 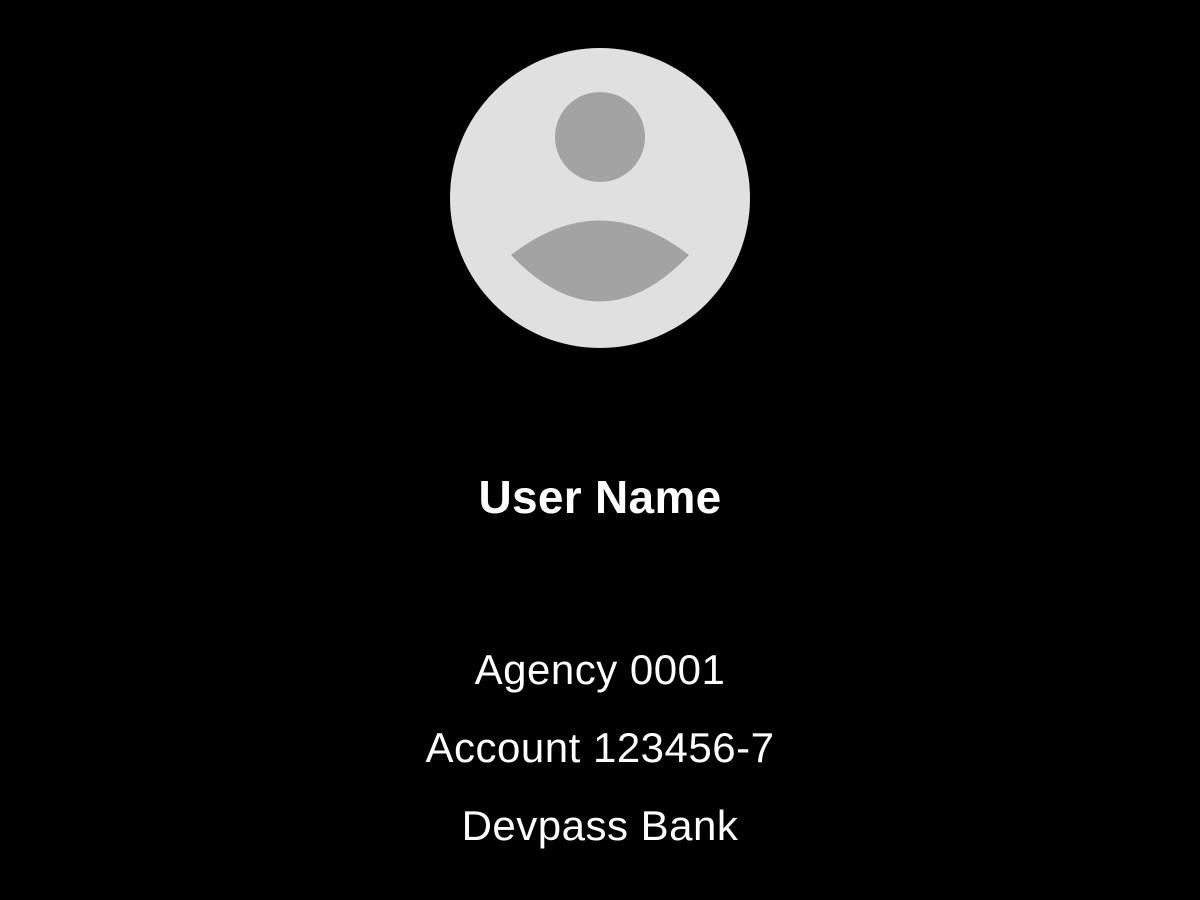 I want to click on user-silhouette-icon, so click(x=600, y=197).